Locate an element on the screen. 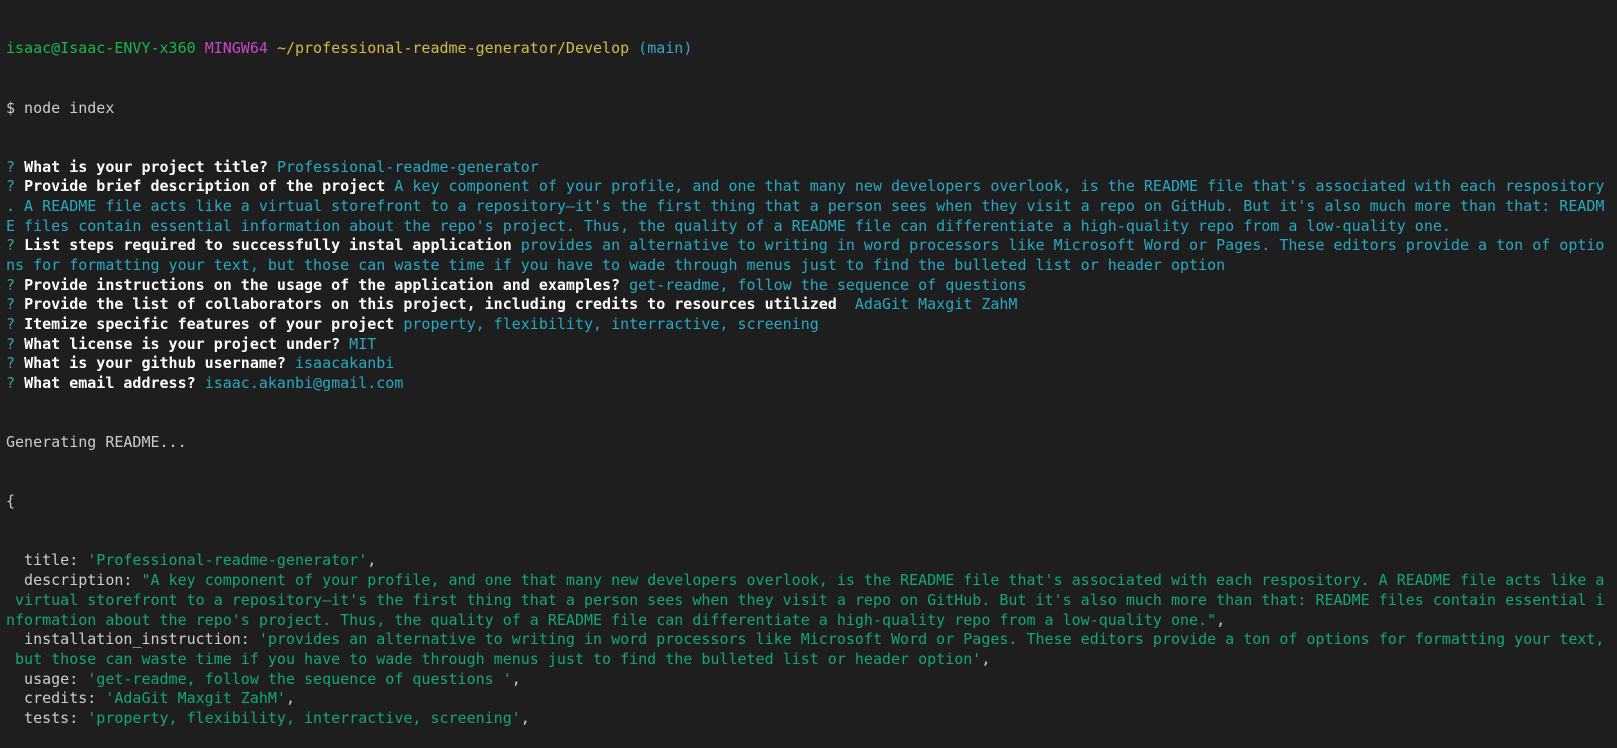 Image resolution: width=1617 pixels, height=748 pixels. prompt-shell: MINGW64 is located at coordinates (236, 48).